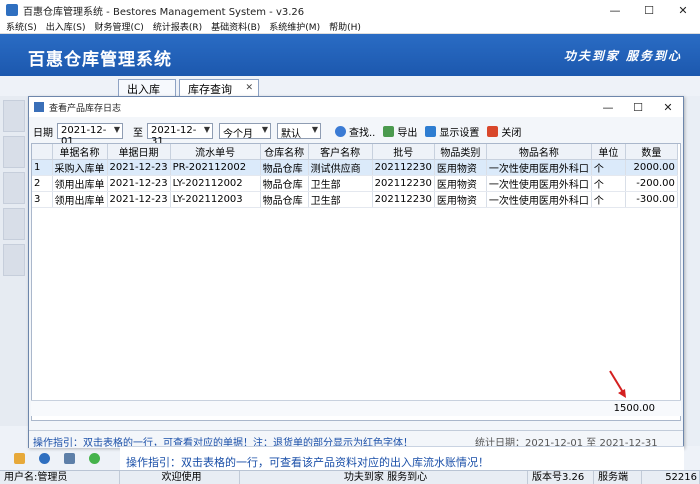  What do you see at coordinates (618, 477) in the screenshot?
I see `status-server: 服务端` at bounding box center [618, 477].